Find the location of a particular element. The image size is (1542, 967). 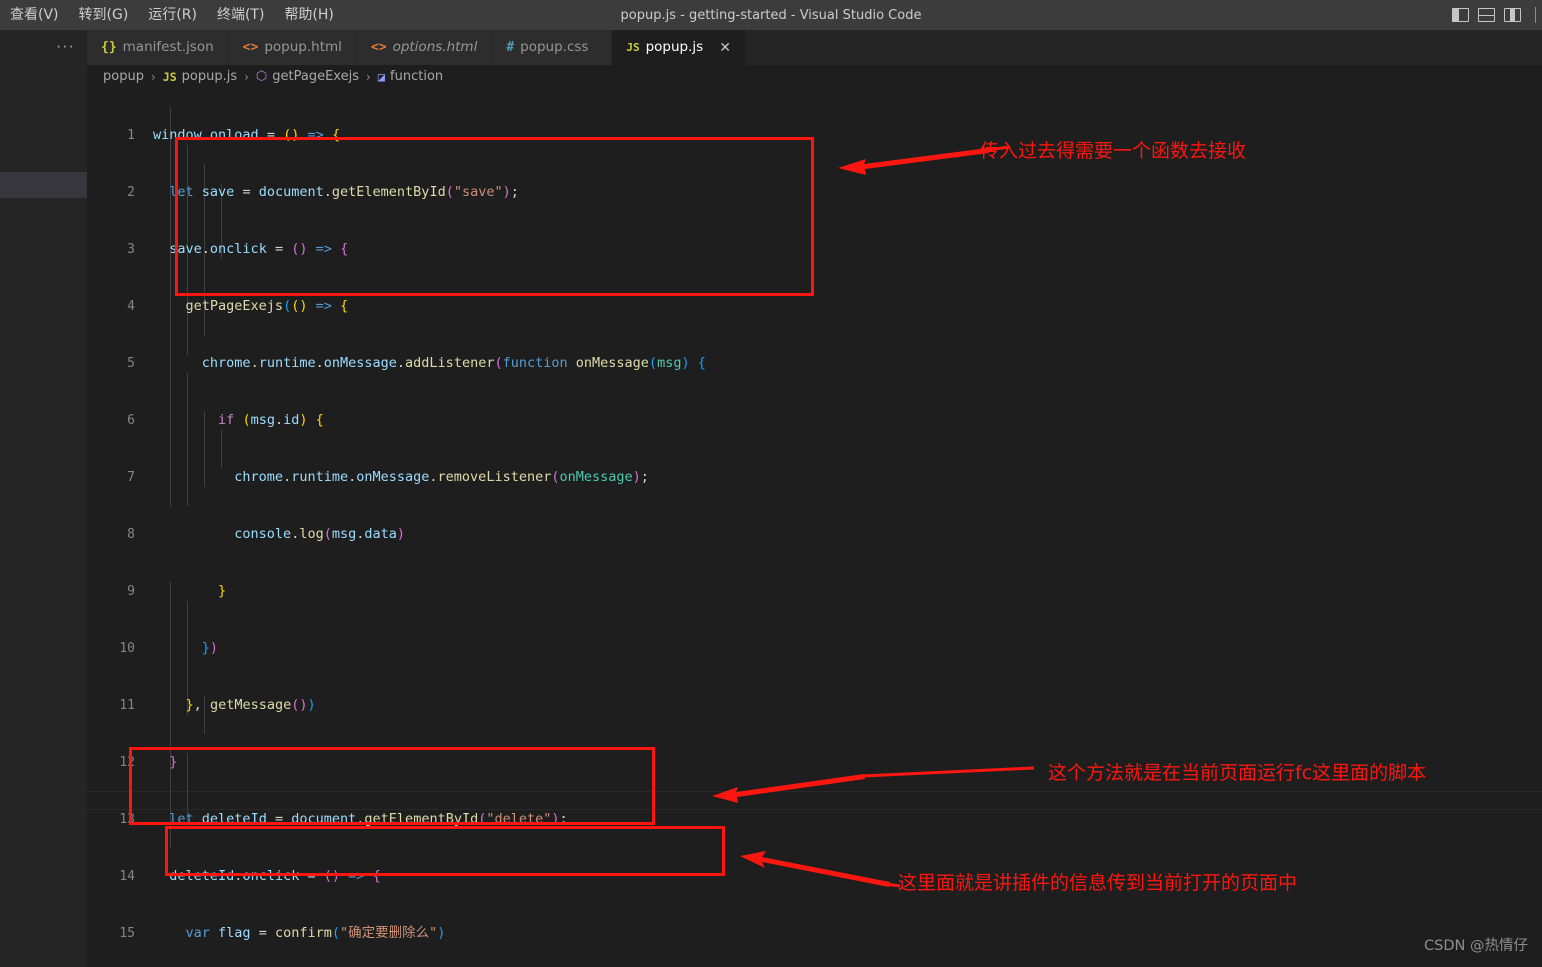

code-line: 4 getPageExejs(() => { is located at coordinates (238, 306).